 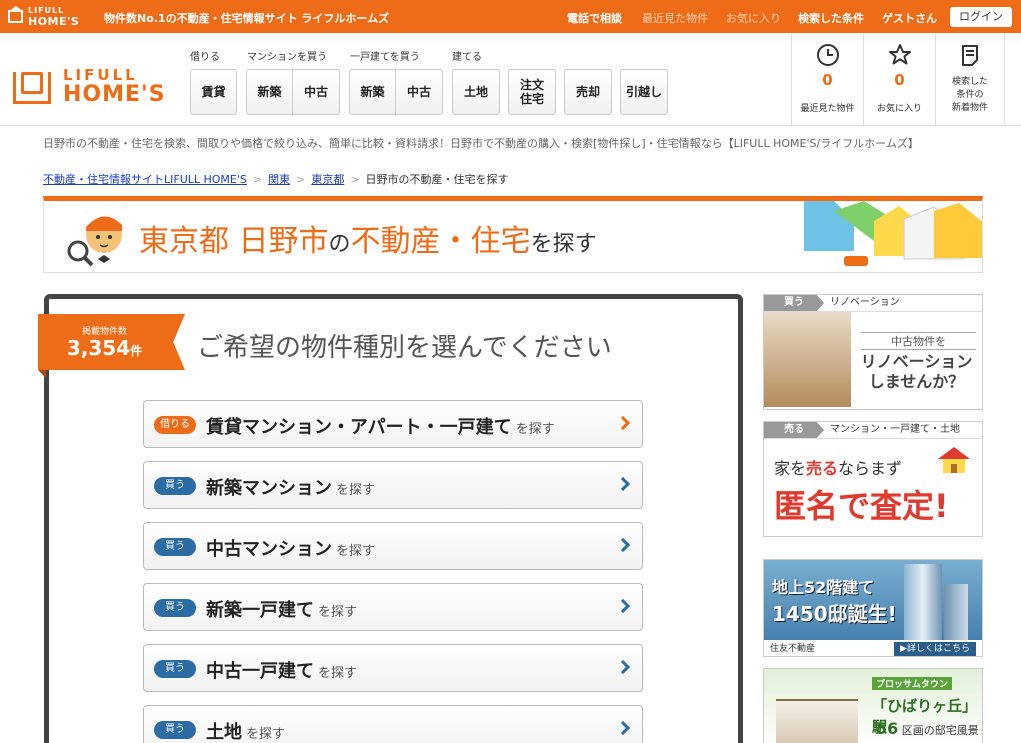 What do you see at coordinates (594, 18) in the screenshot?
I see `phone-consult-link: 電話で相談` at bounding box center [594, 18].